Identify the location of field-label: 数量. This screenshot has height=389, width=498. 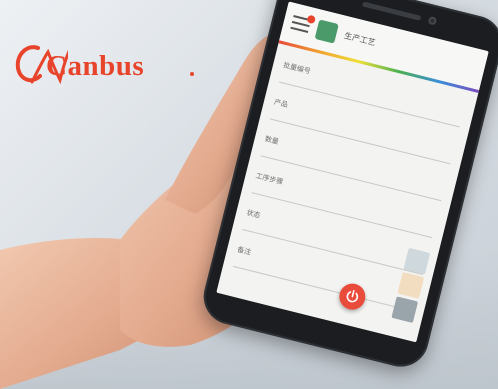
(271, 141).